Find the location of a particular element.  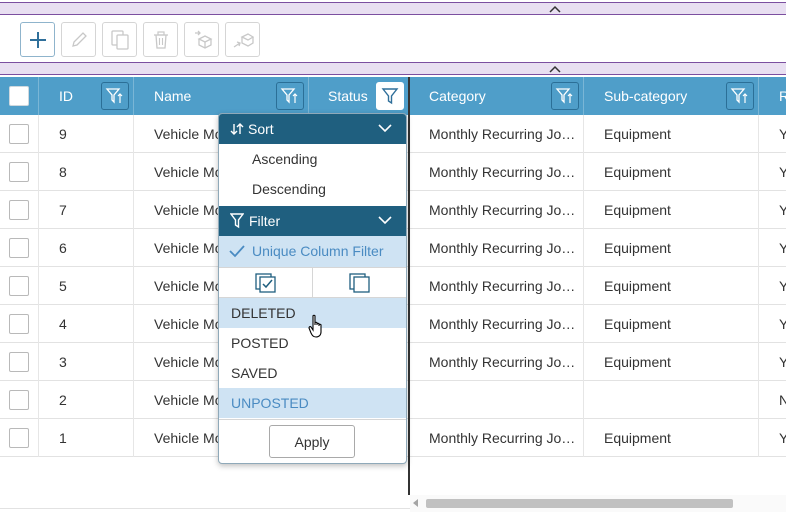

move-in-button is located at coordinates (201, 39).